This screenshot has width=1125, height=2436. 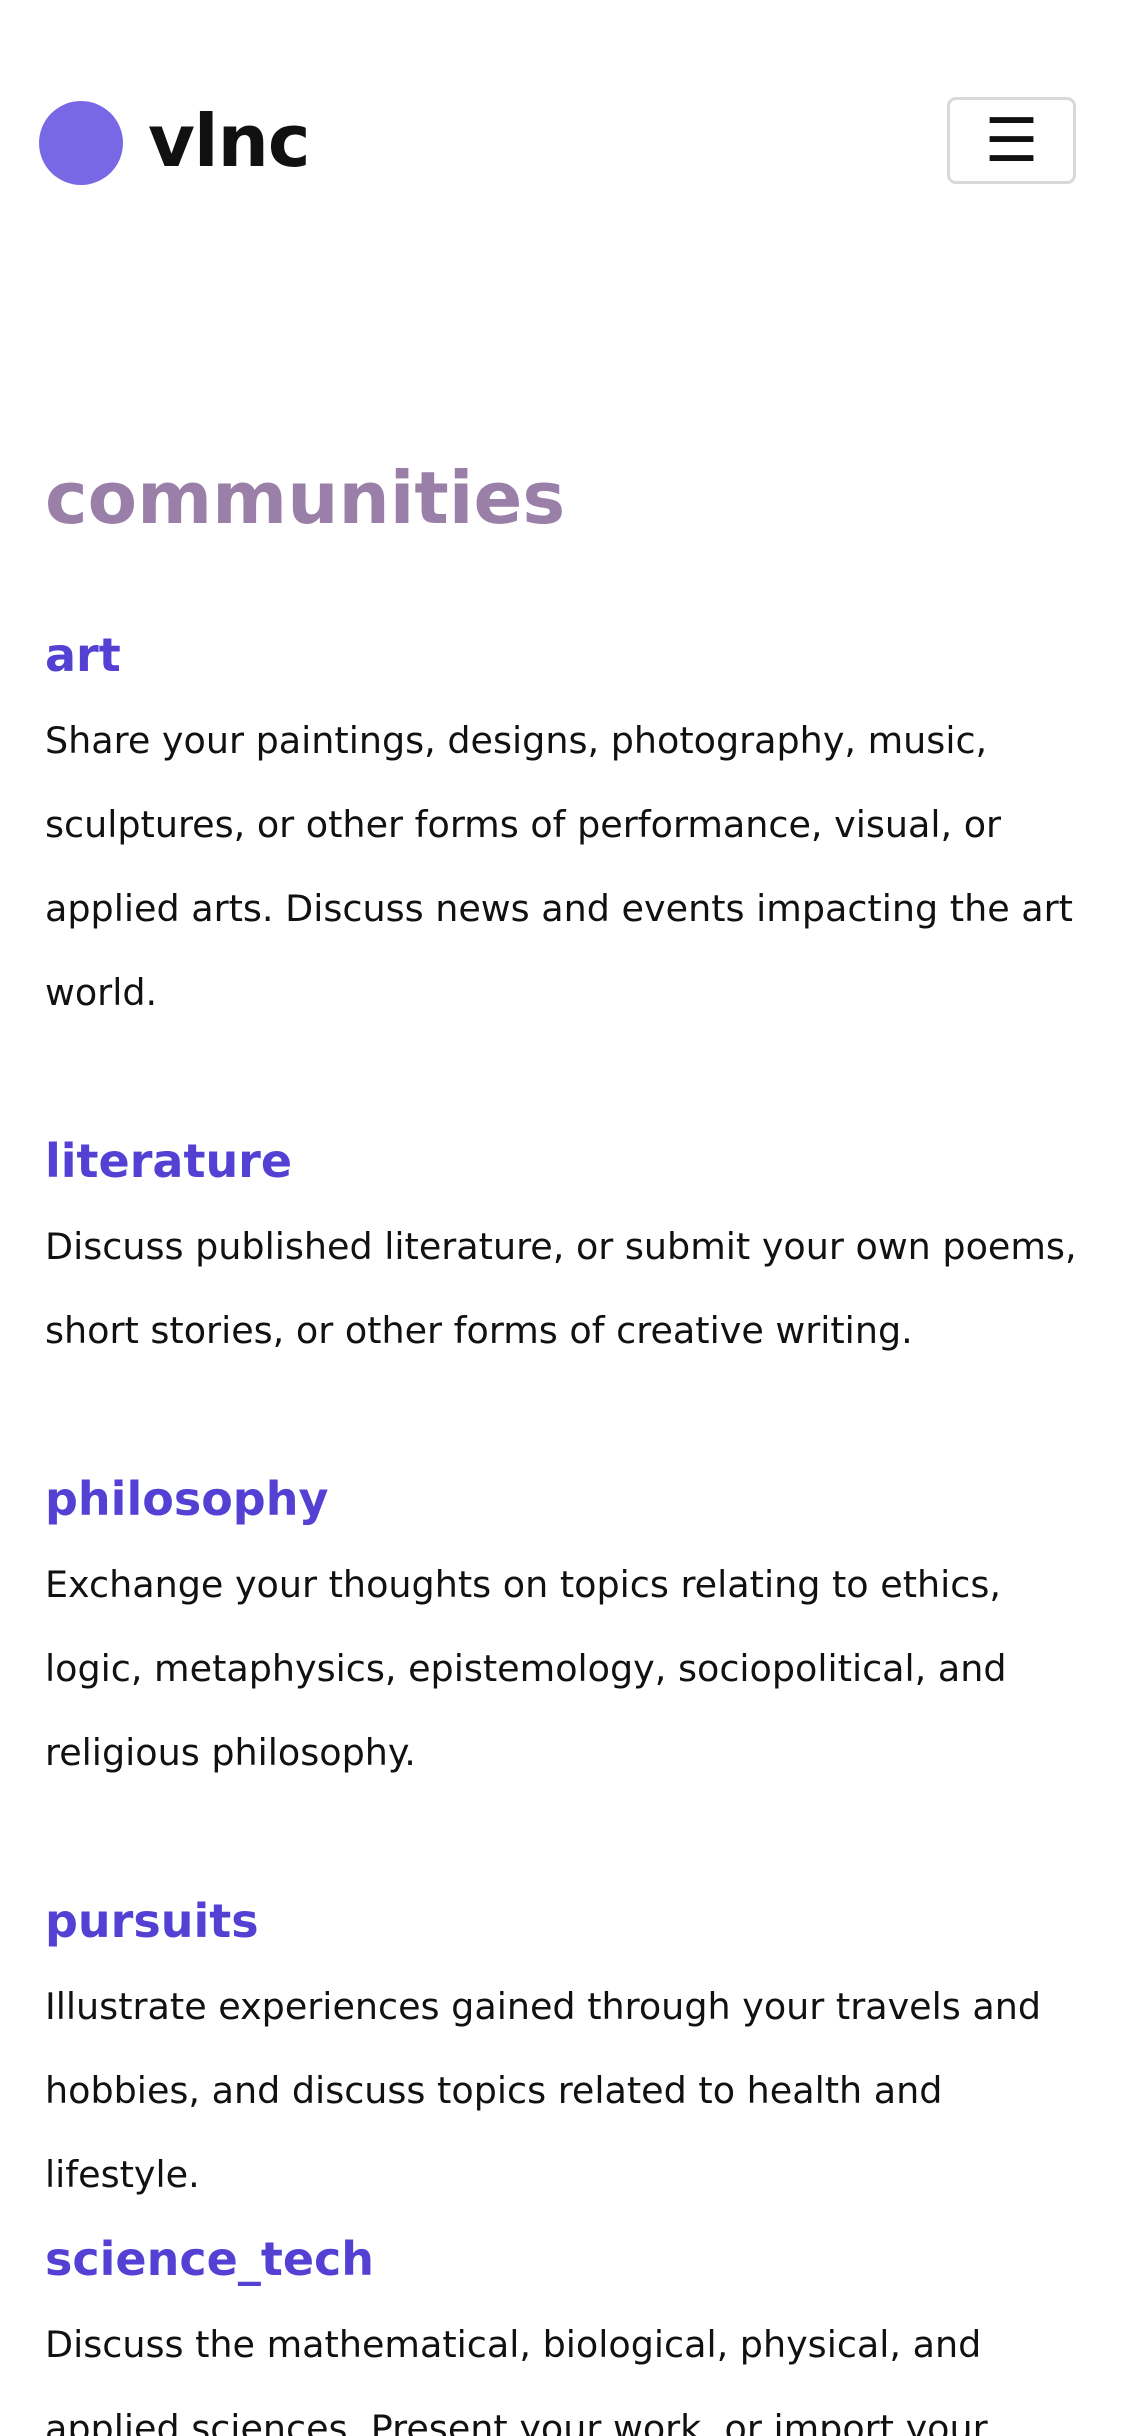 I want to click on logo-wordmark: vlnc, so click(x=229, y=141).